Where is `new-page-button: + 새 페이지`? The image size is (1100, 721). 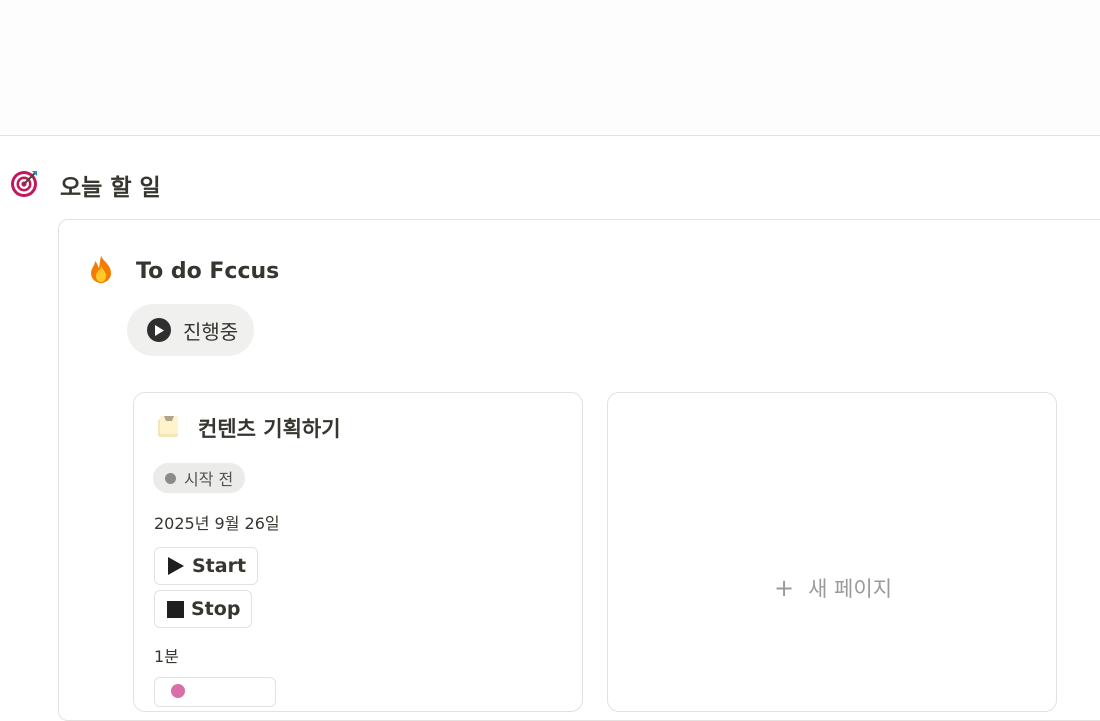
new-page-button: + 새 페이지 is located at coordinates (833, 588).